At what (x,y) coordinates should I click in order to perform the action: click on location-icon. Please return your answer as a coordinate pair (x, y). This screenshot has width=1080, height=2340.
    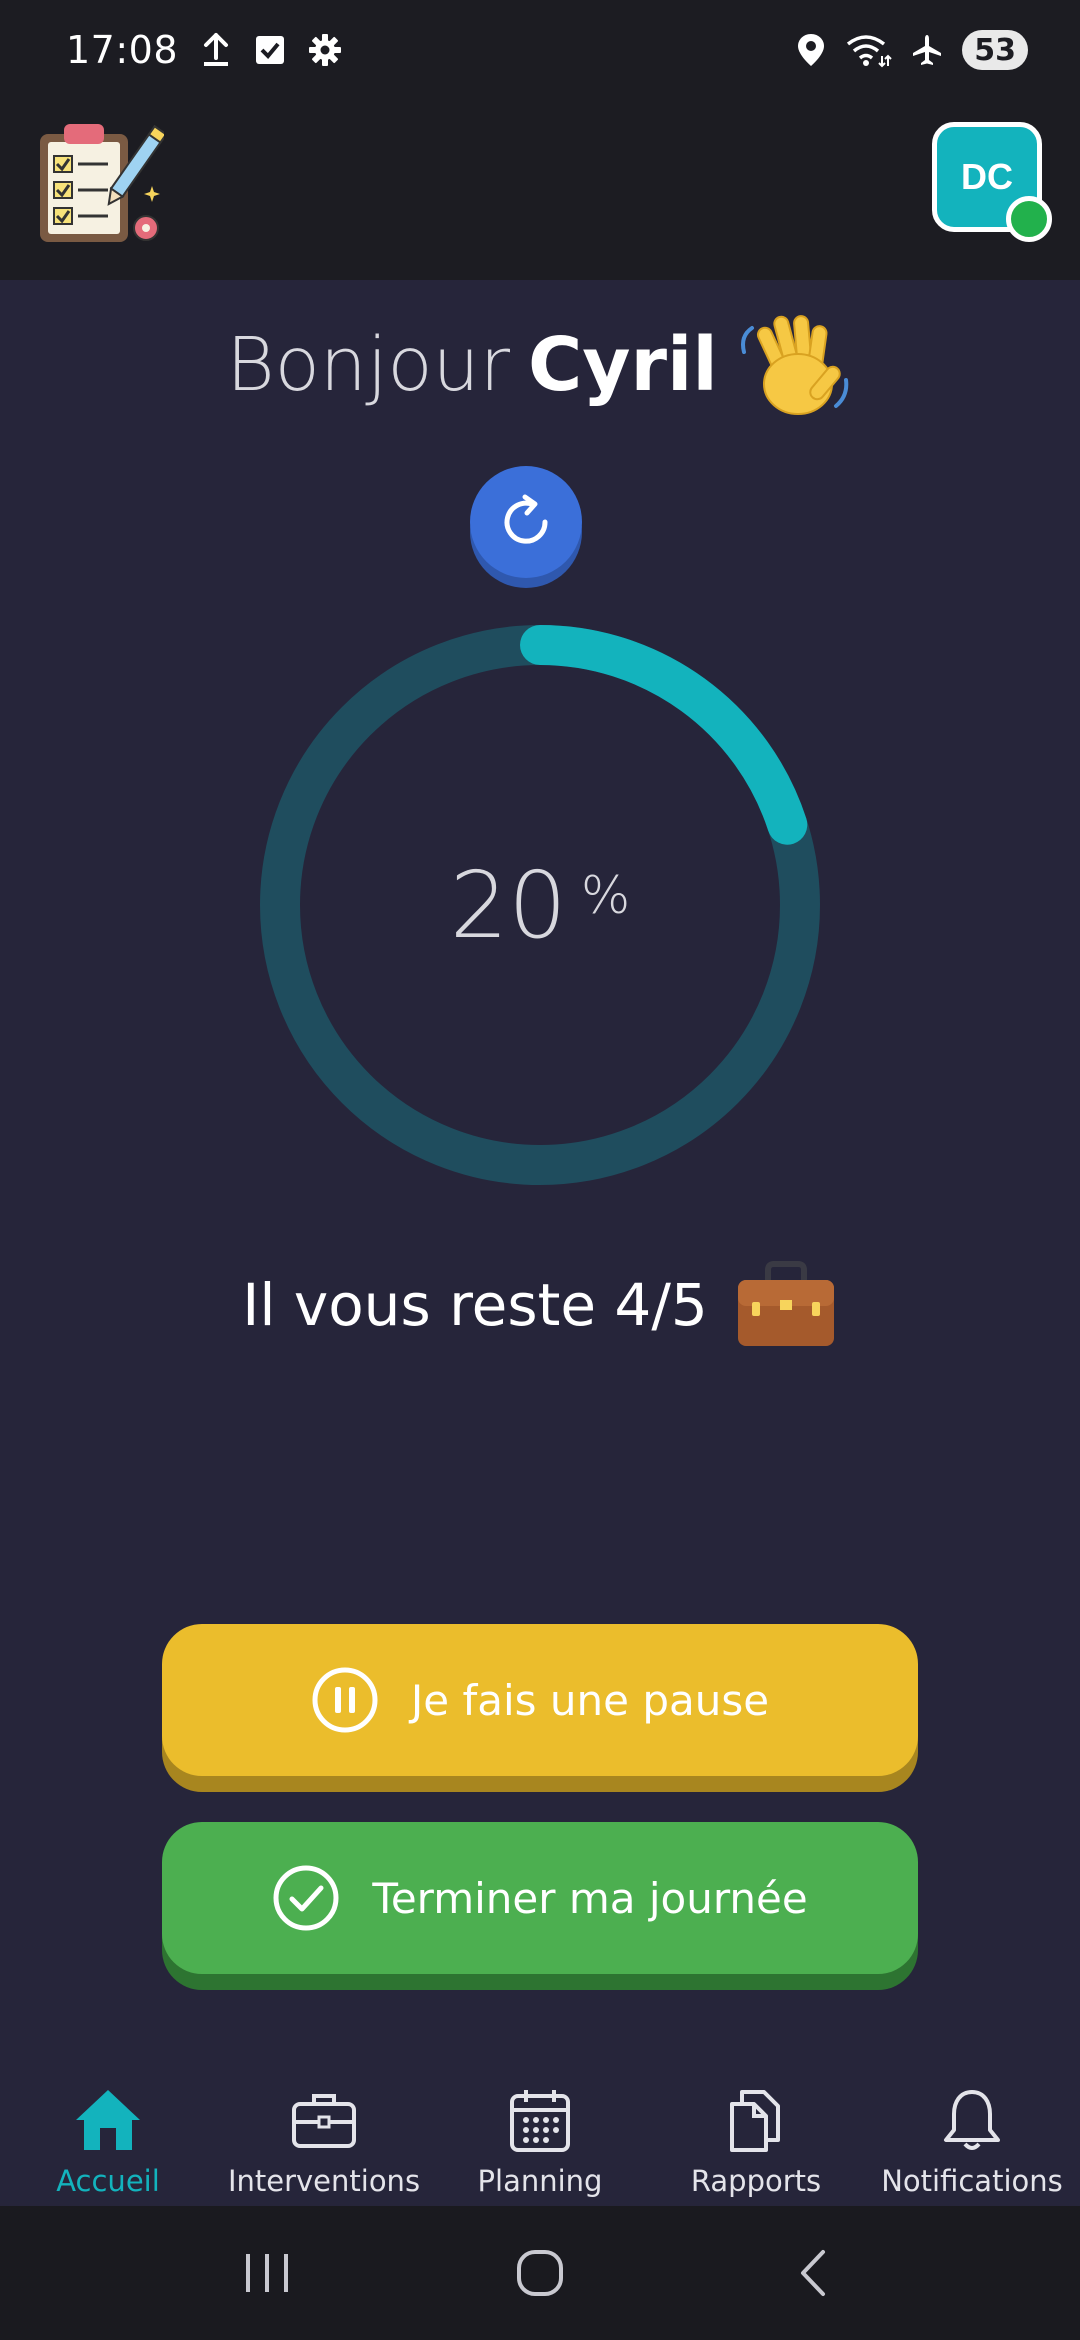
    Looking at the image, I should click on (811, 50).